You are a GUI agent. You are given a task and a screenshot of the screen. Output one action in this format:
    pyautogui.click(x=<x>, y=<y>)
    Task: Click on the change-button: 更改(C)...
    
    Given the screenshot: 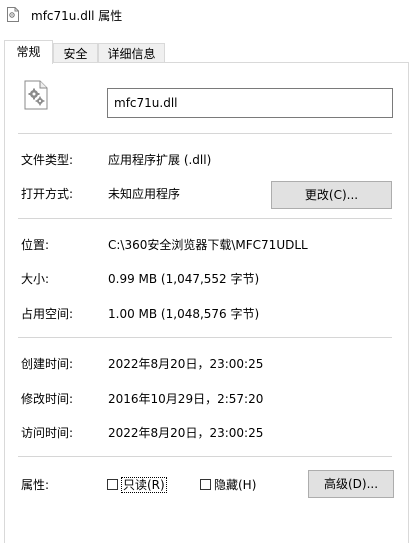 What is the action you would take?
    pyautogui.click(x=331, y=195)
    